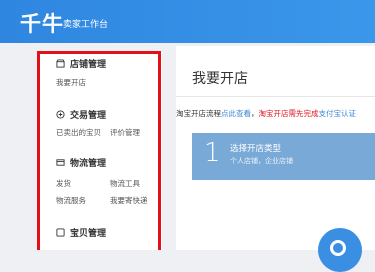 The height and width of the screenshot is (272, 375). What do you see at coordinates (86, 25) in the screenshot?
I see `app-subtitle: 卖家工作台` at bounding box center [86, 25].